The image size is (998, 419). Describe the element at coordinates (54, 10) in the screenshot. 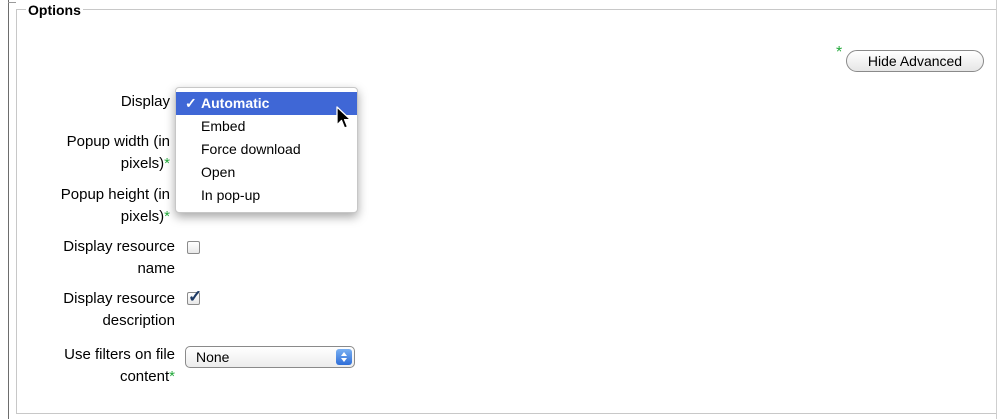

I see `options-legend: Options` at that location.